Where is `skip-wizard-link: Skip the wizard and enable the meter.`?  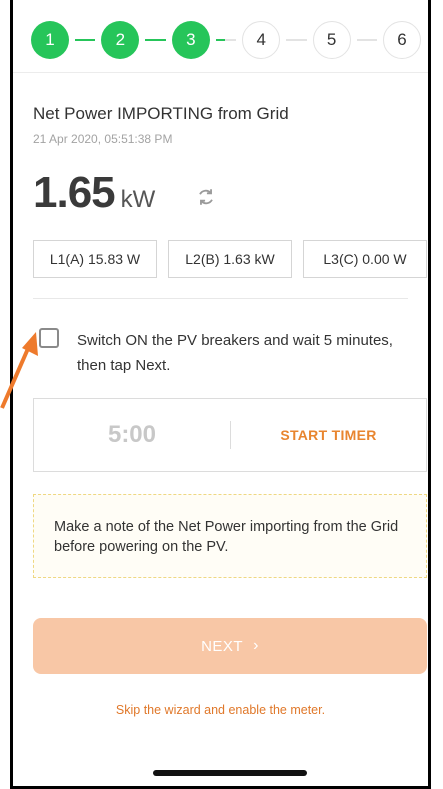 skip-wizard-link: Skip the wizard and enable the meter. is located at coordinates (220, 710).